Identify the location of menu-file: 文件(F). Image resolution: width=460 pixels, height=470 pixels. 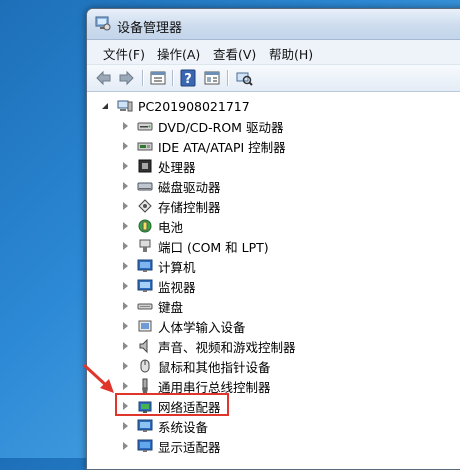
(124, 53).